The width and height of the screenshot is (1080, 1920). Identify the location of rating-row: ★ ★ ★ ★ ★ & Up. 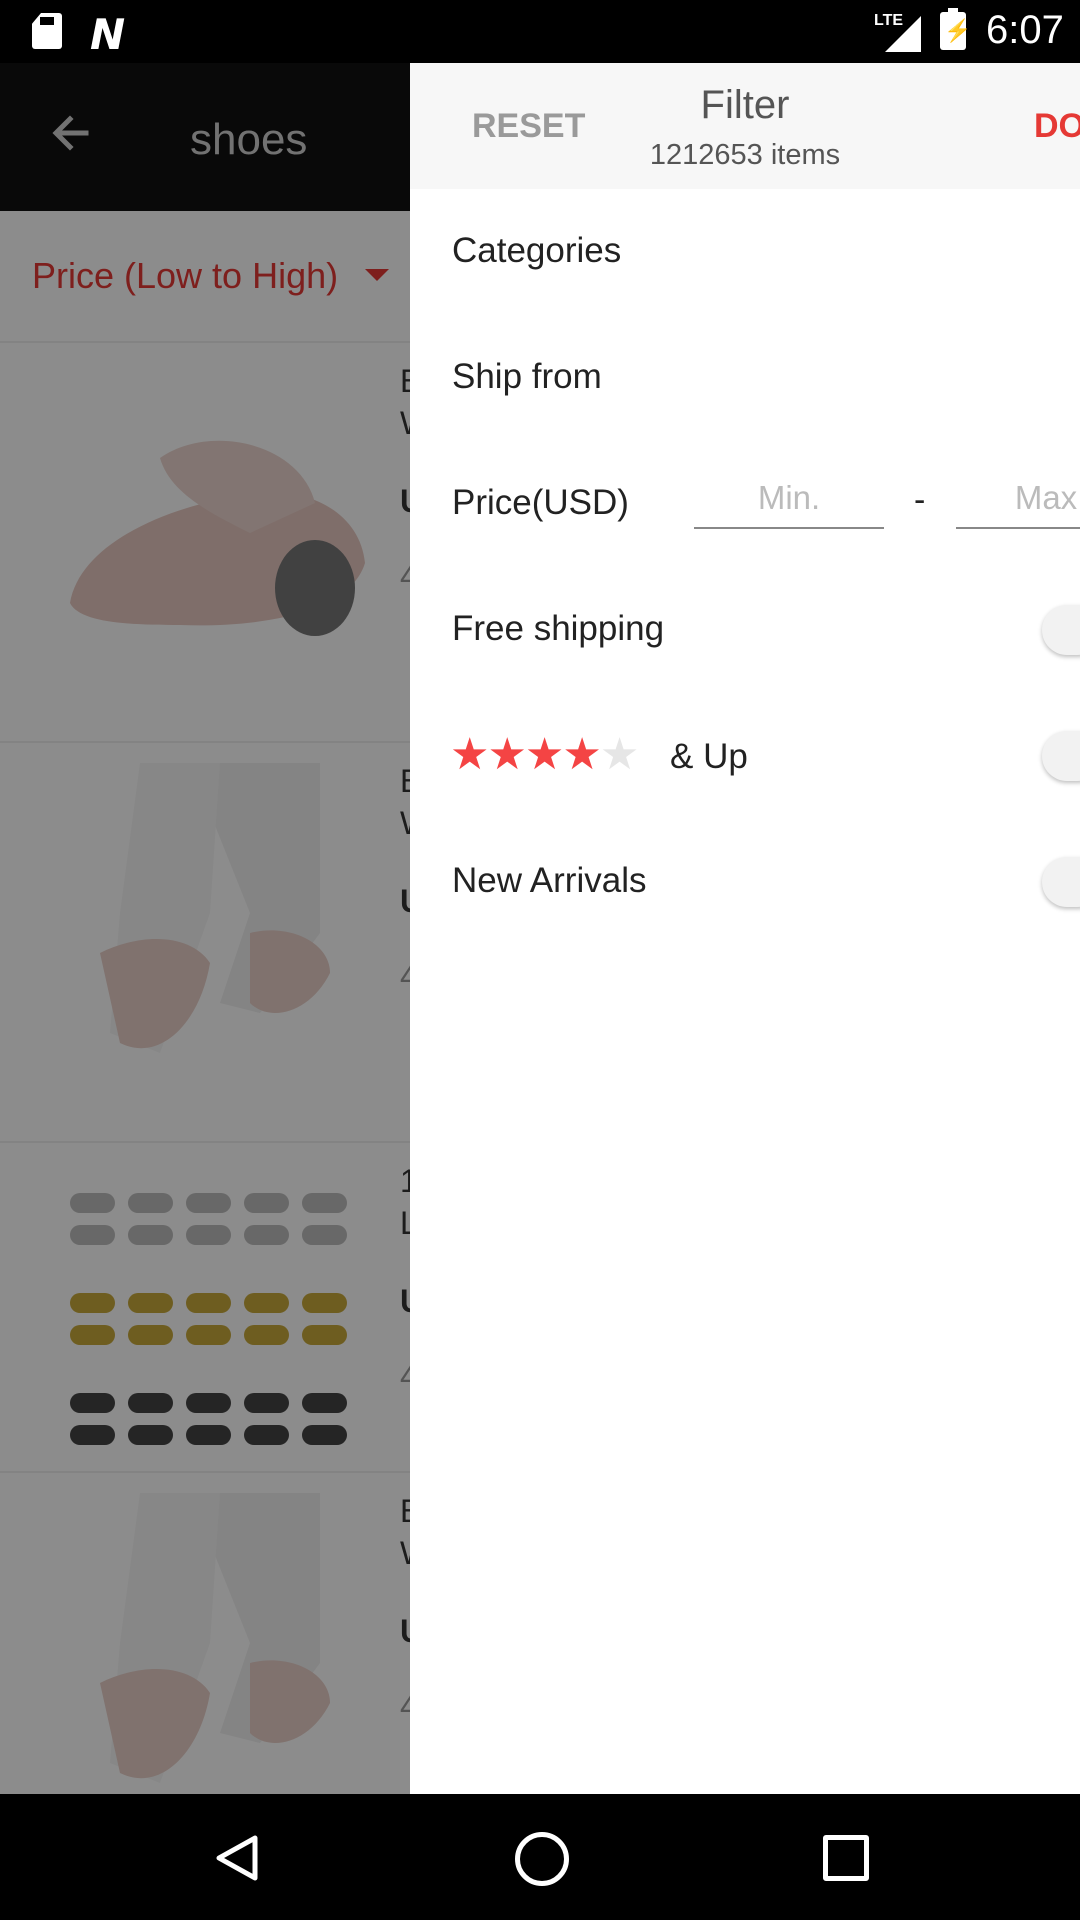
(745, 756).